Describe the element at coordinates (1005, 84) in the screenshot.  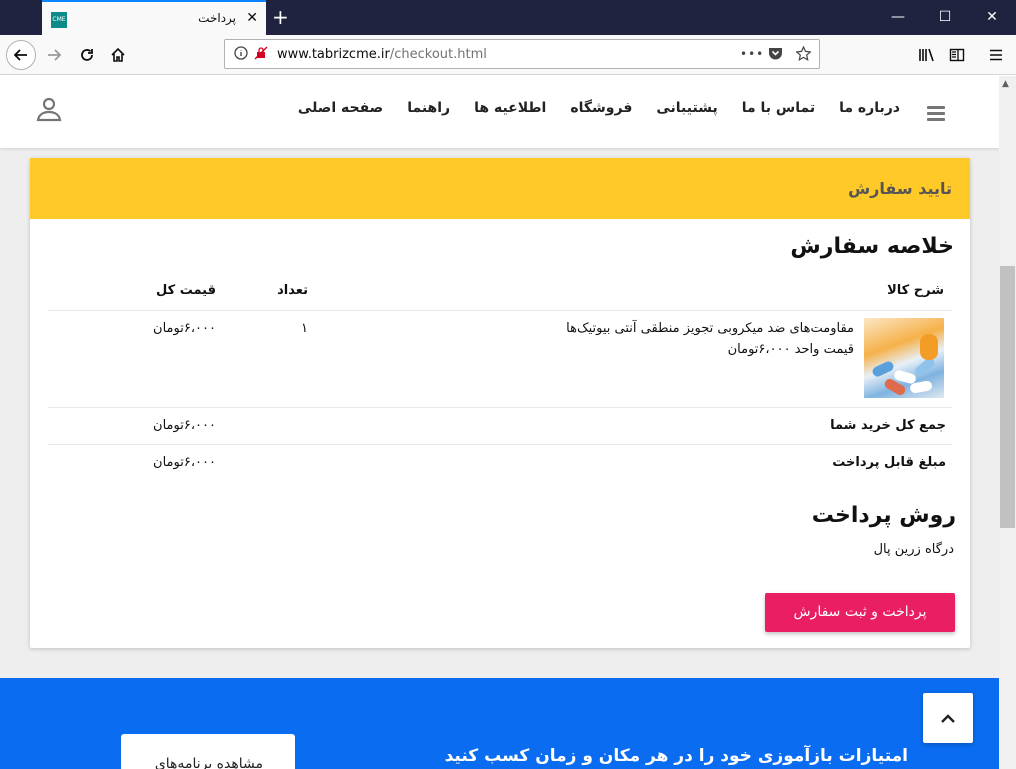
I see `scroll-up-icon: ▲` at that location.